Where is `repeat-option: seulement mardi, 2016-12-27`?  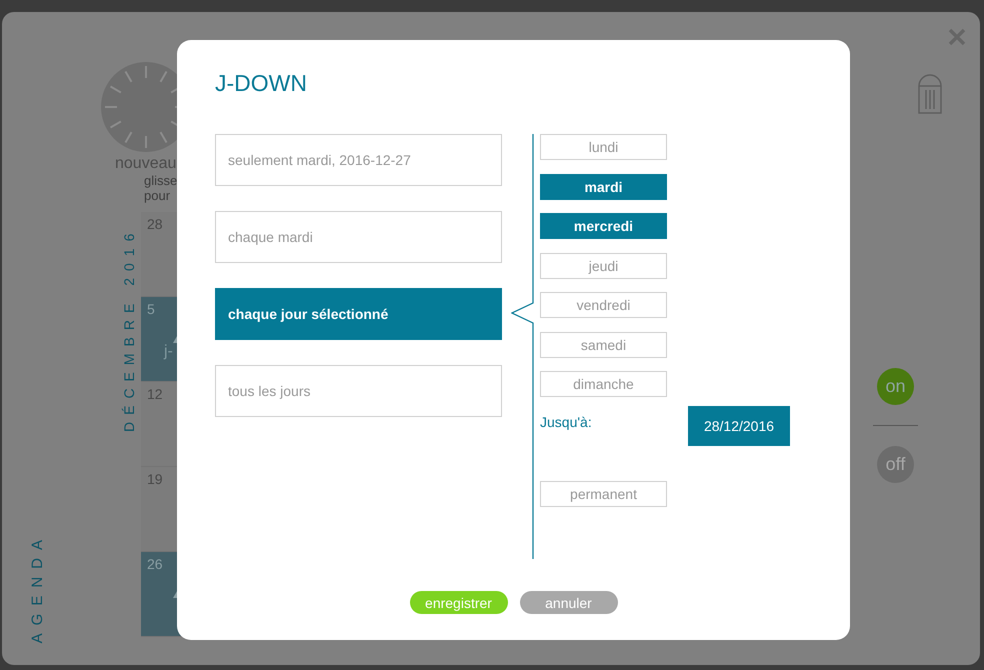
repeat-option: seulement mardi, 2016-12-27 is located at coordinates (358, 160).